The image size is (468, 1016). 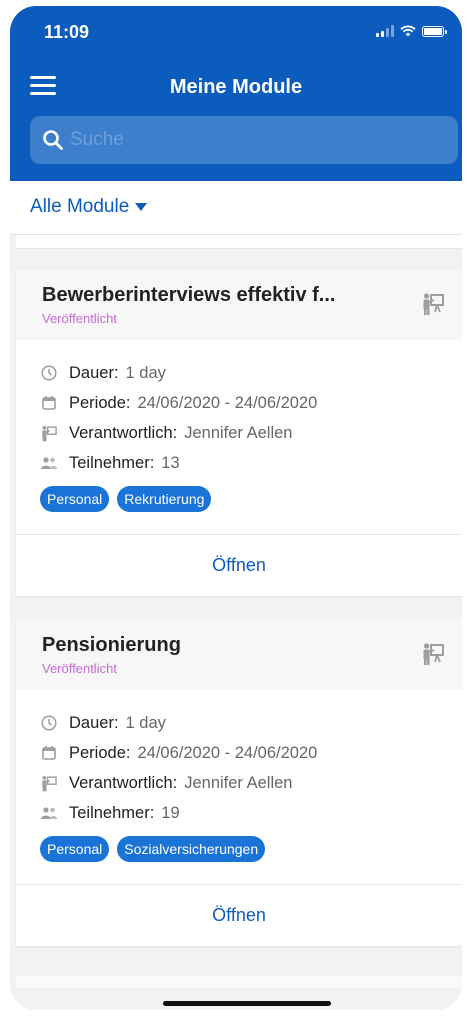 I want to click on tag-list: Personal Sozialversicherungen, so click(x=251, y=849).